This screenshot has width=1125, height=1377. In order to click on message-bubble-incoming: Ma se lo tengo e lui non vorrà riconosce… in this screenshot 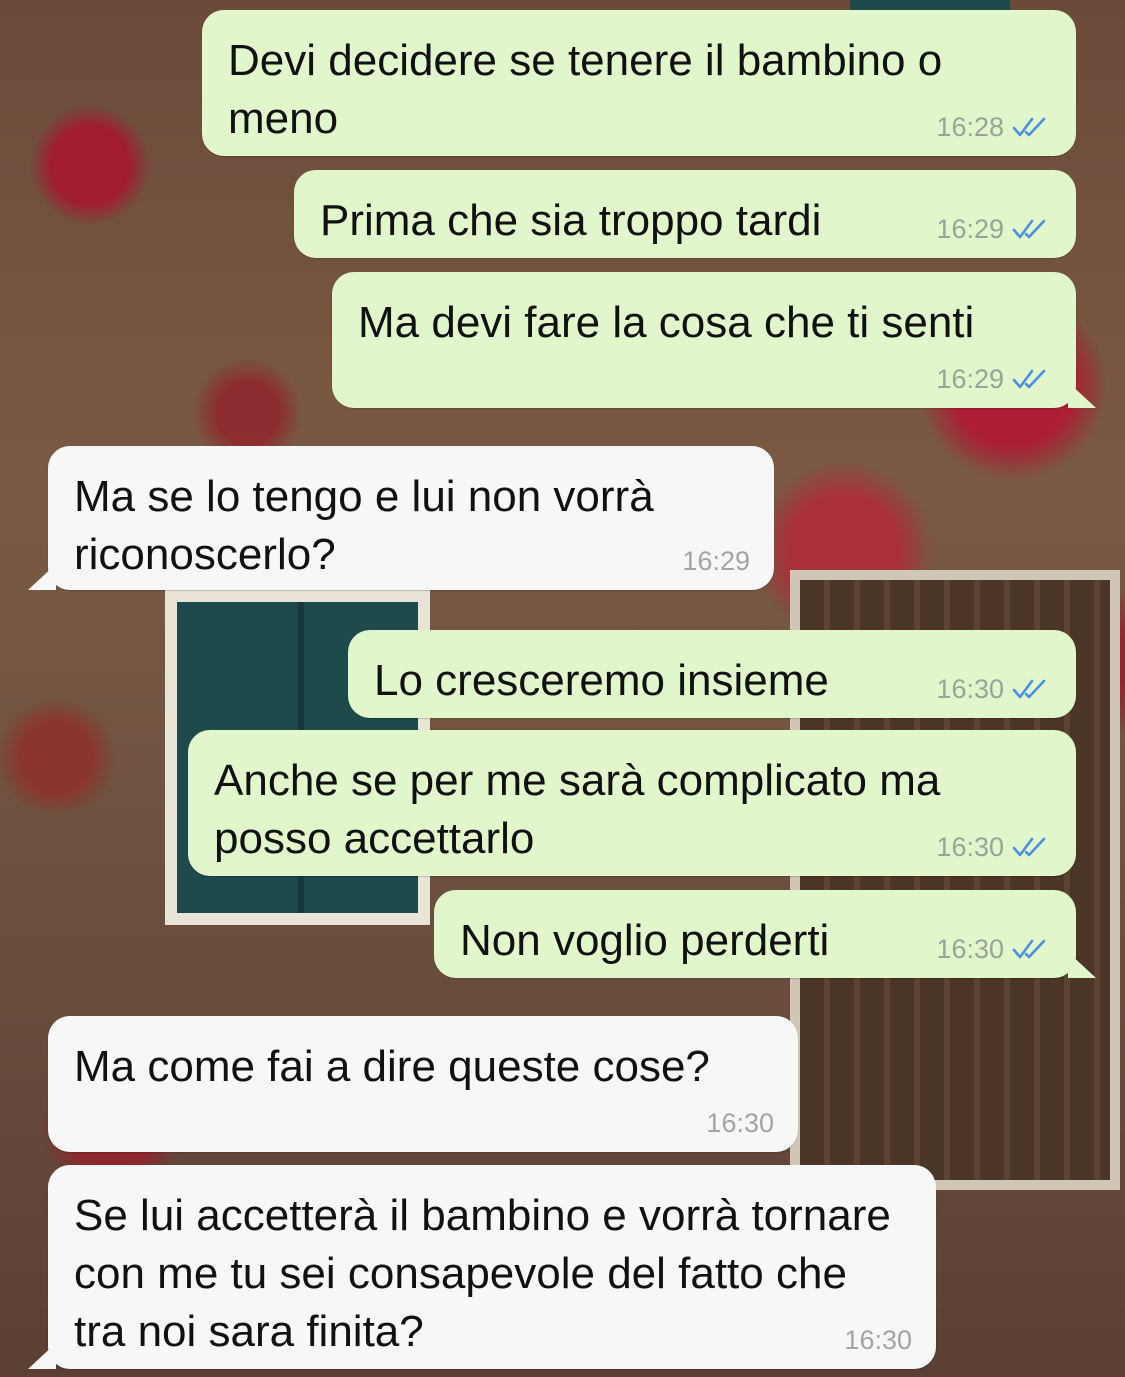, I will do `click(401, 518)`.